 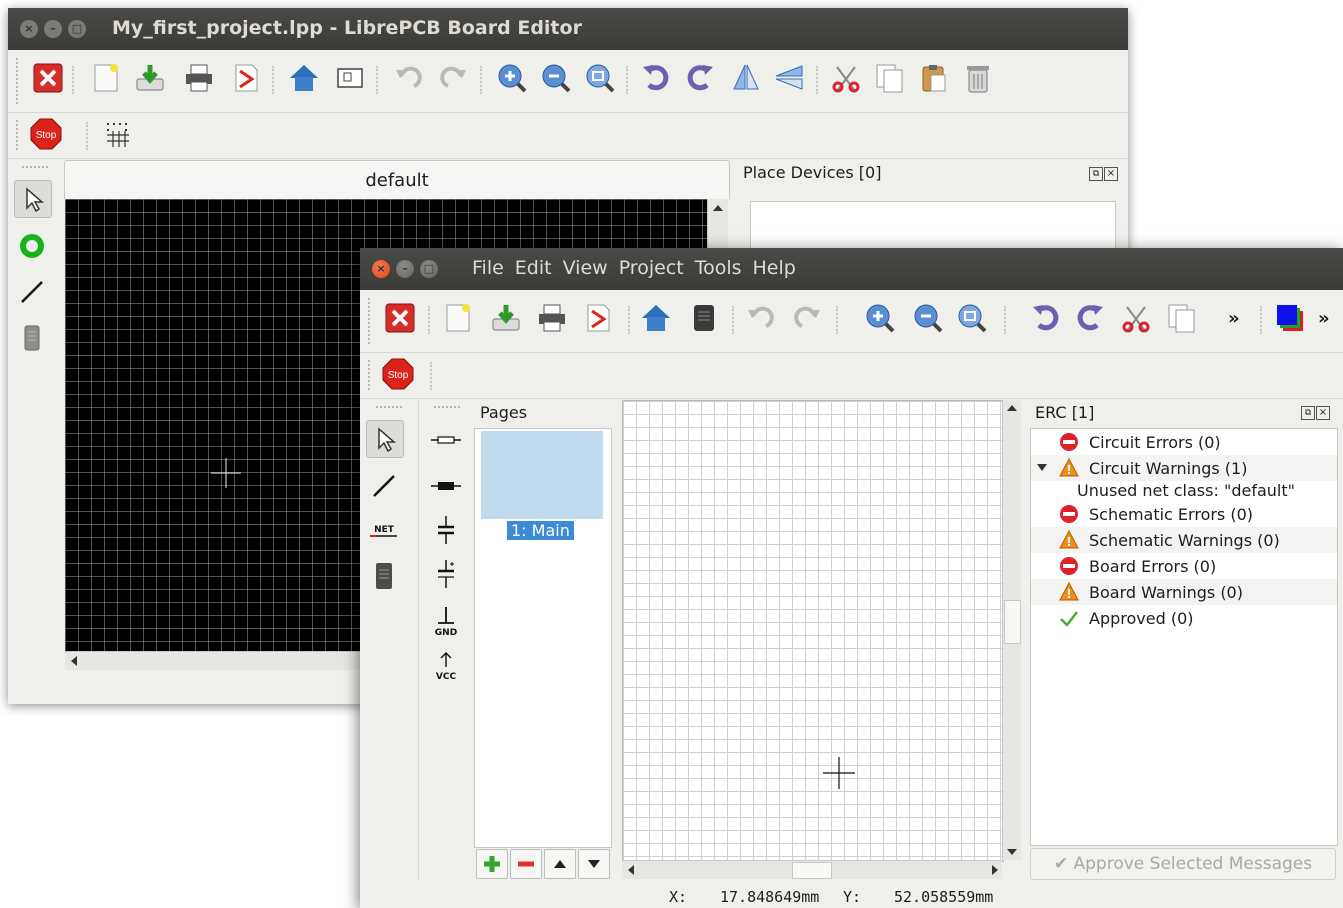 I want to click on horizontal-scroll-thumb, so click(x=812, y=870).